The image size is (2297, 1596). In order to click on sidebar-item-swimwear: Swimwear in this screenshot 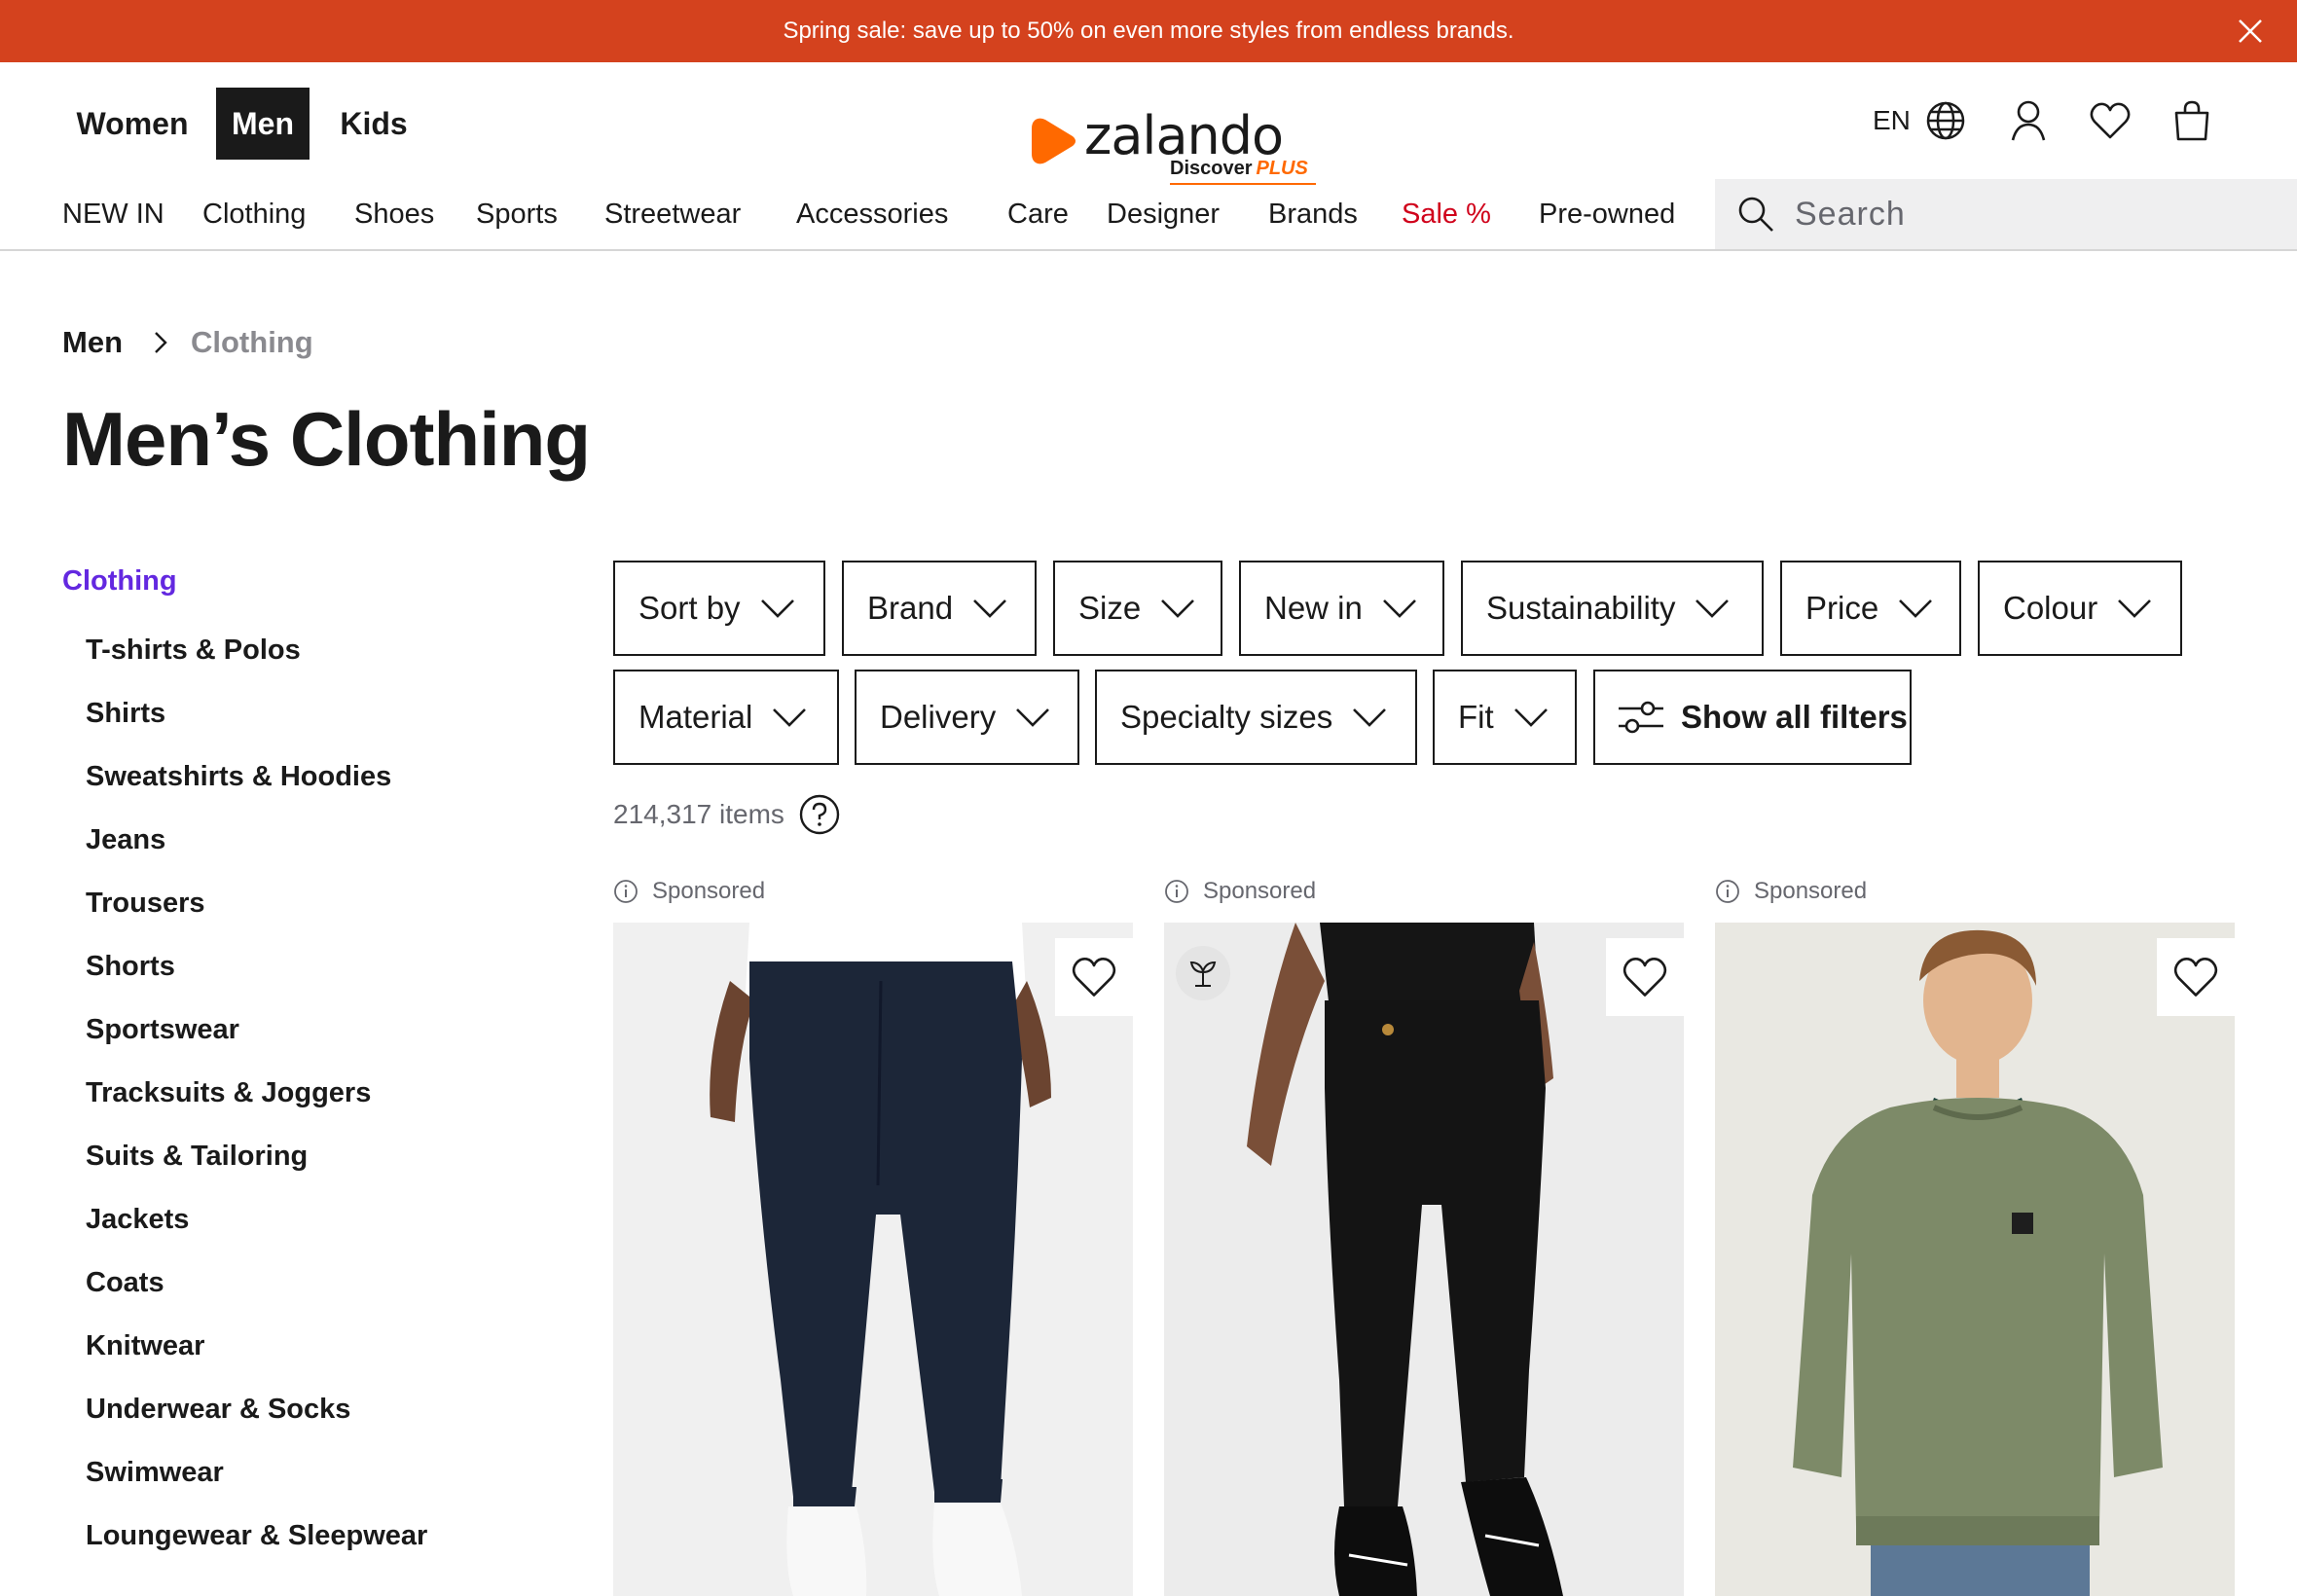, I will do `click(318, 1473)`.